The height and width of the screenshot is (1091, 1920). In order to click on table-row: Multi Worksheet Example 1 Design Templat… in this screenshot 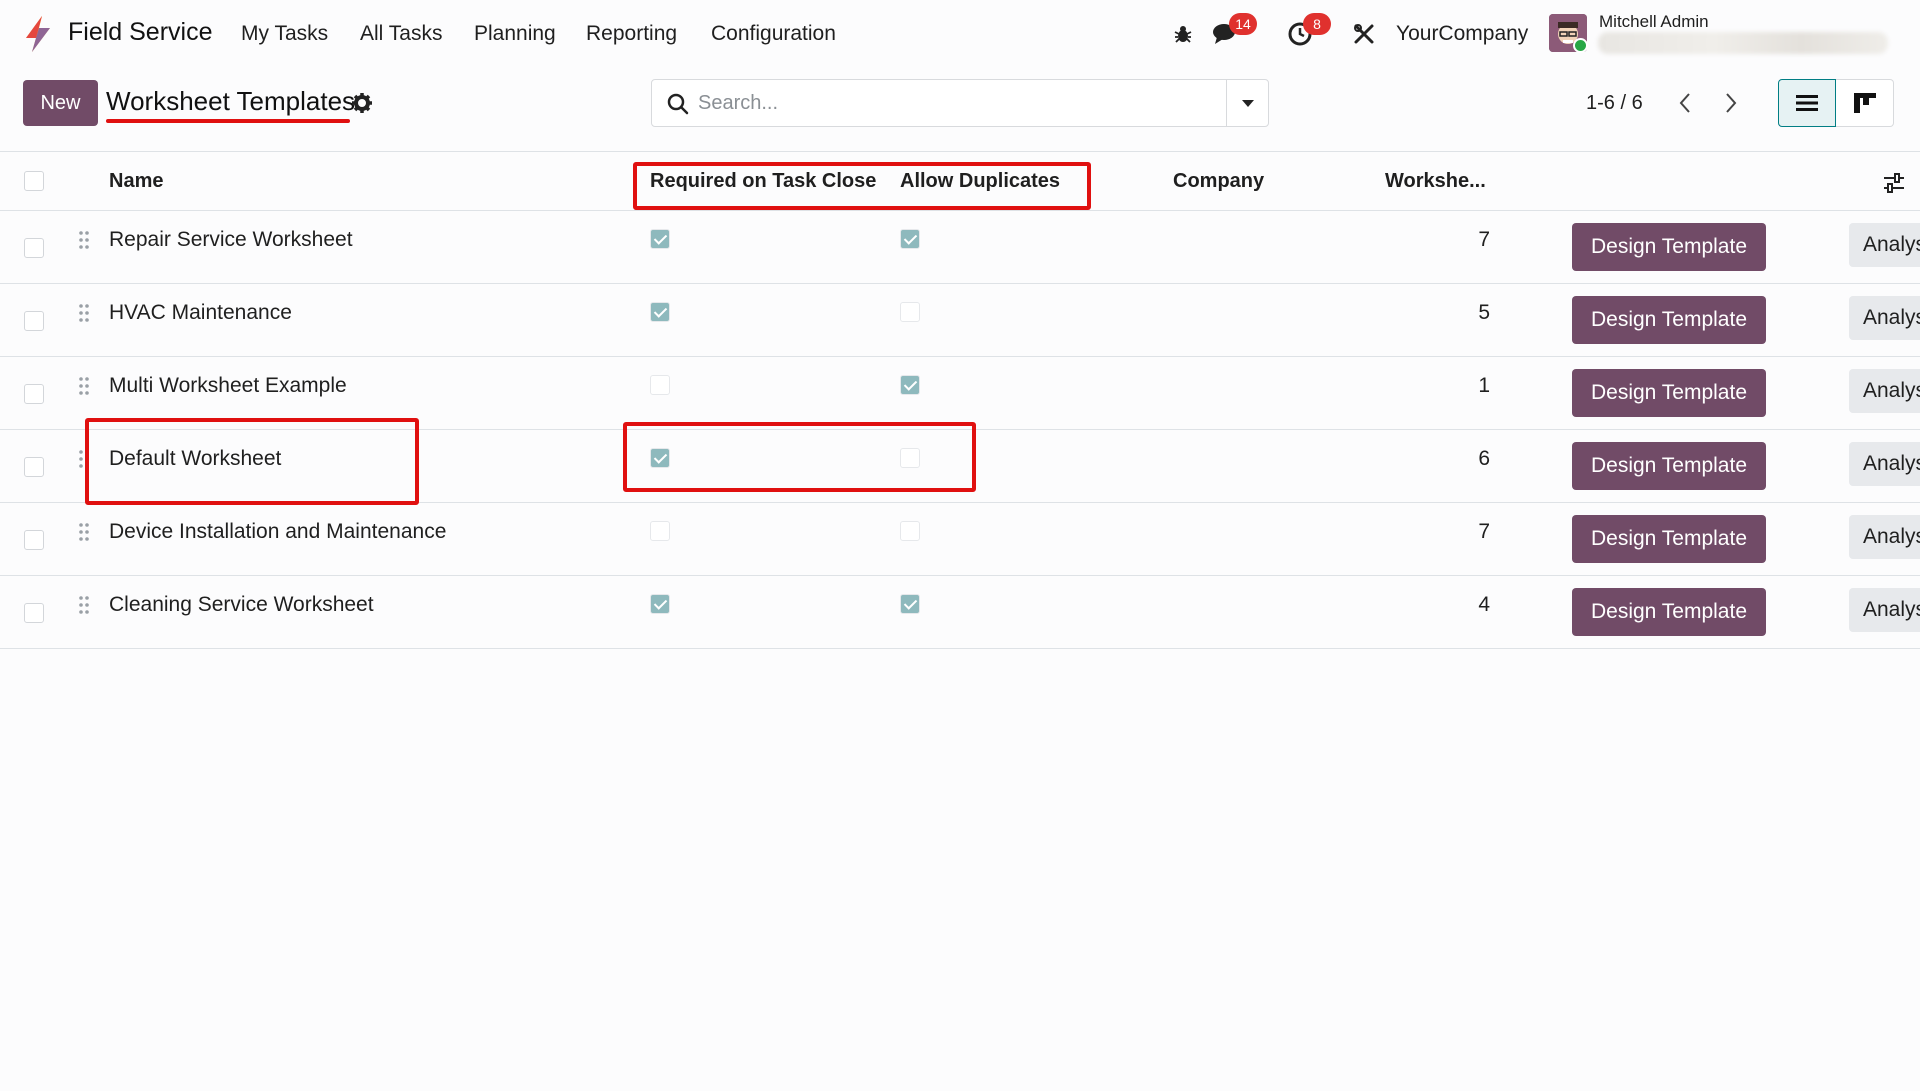, I will do `click(960, 393)`.